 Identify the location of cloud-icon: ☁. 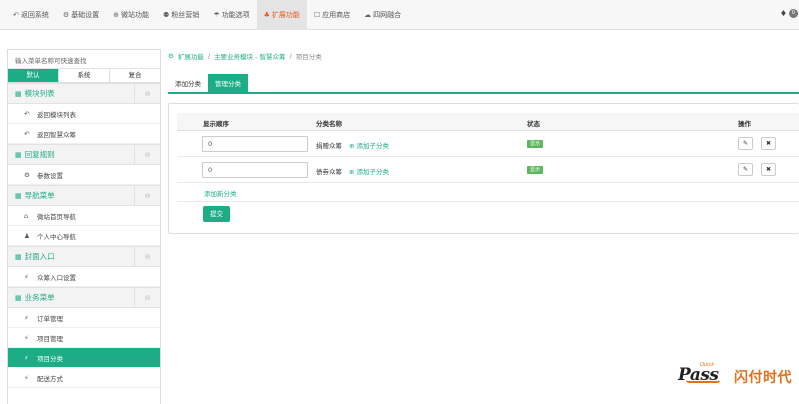
(368, 14).